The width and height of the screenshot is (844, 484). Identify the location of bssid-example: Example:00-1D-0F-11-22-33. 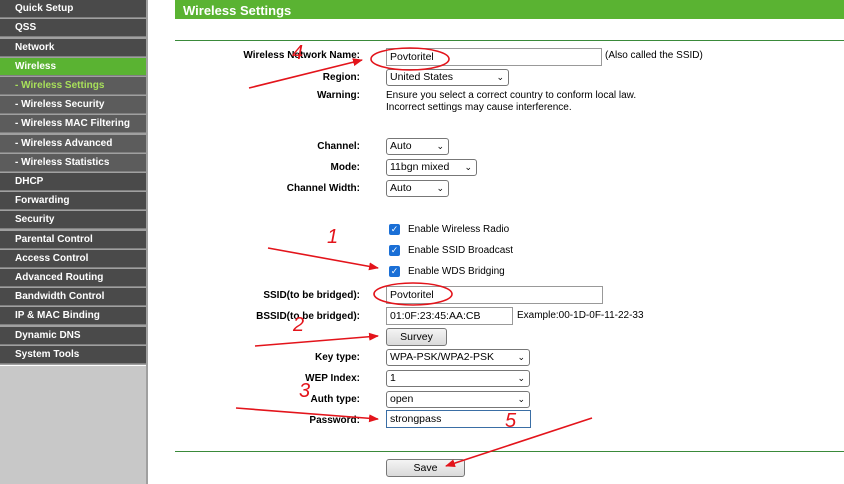
(580, 315).